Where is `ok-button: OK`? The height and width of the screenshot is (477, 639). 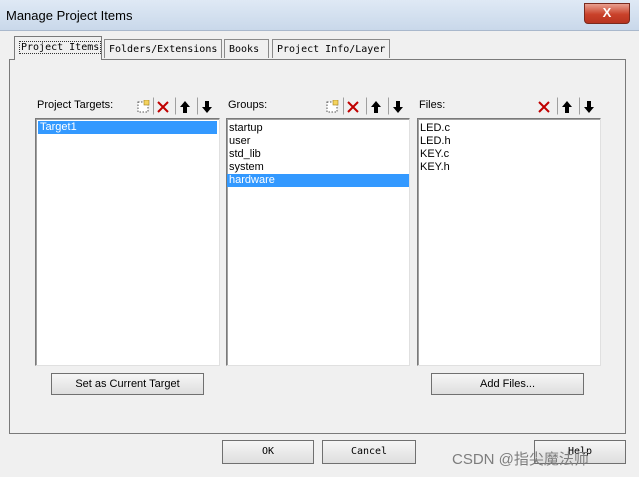
ok-button: OK is located at coordinates (268, 452).